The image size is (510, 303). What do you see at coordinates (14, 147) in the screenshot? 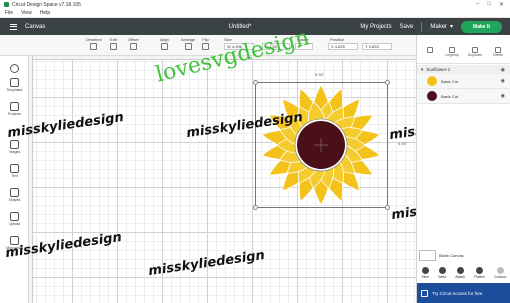
I see `sidebar-item-images: Images` at bounding box center [14, 147].